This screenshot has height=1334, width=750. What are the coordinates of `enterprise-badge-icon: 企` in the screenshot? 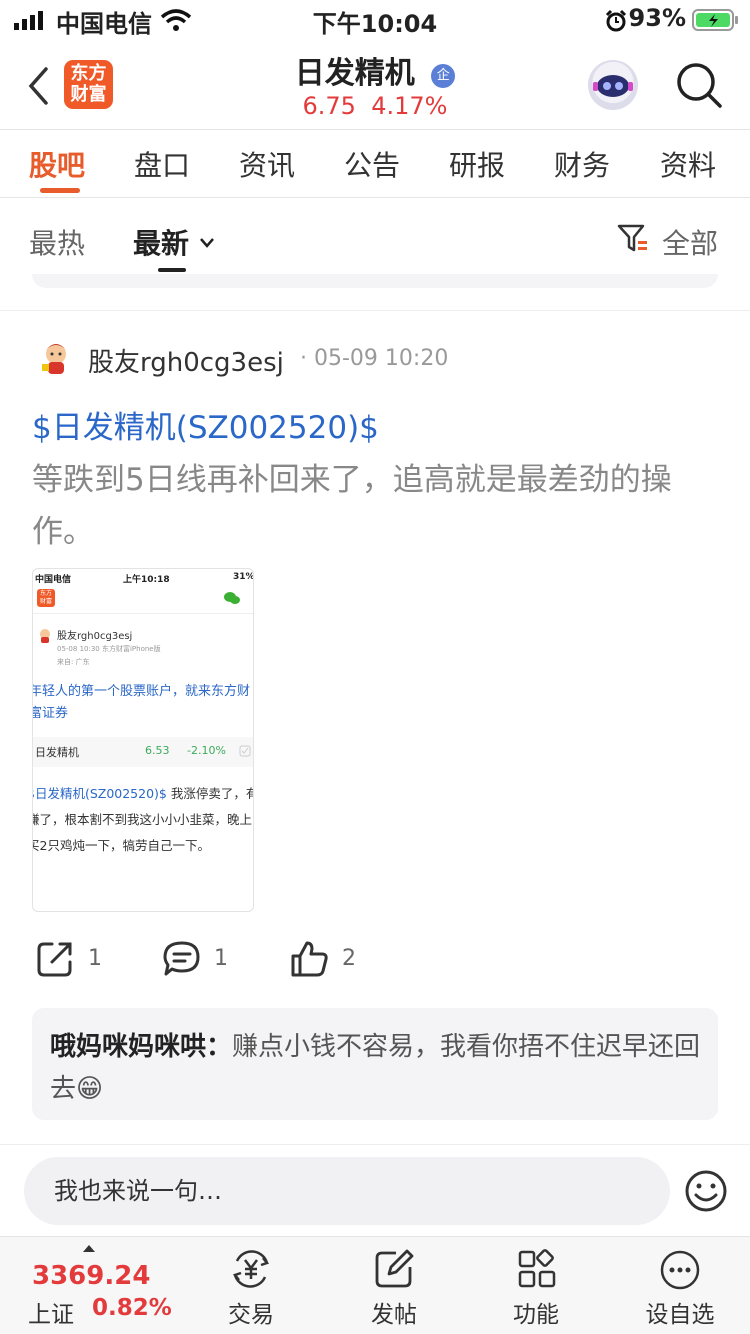 It's located at (443, 76).